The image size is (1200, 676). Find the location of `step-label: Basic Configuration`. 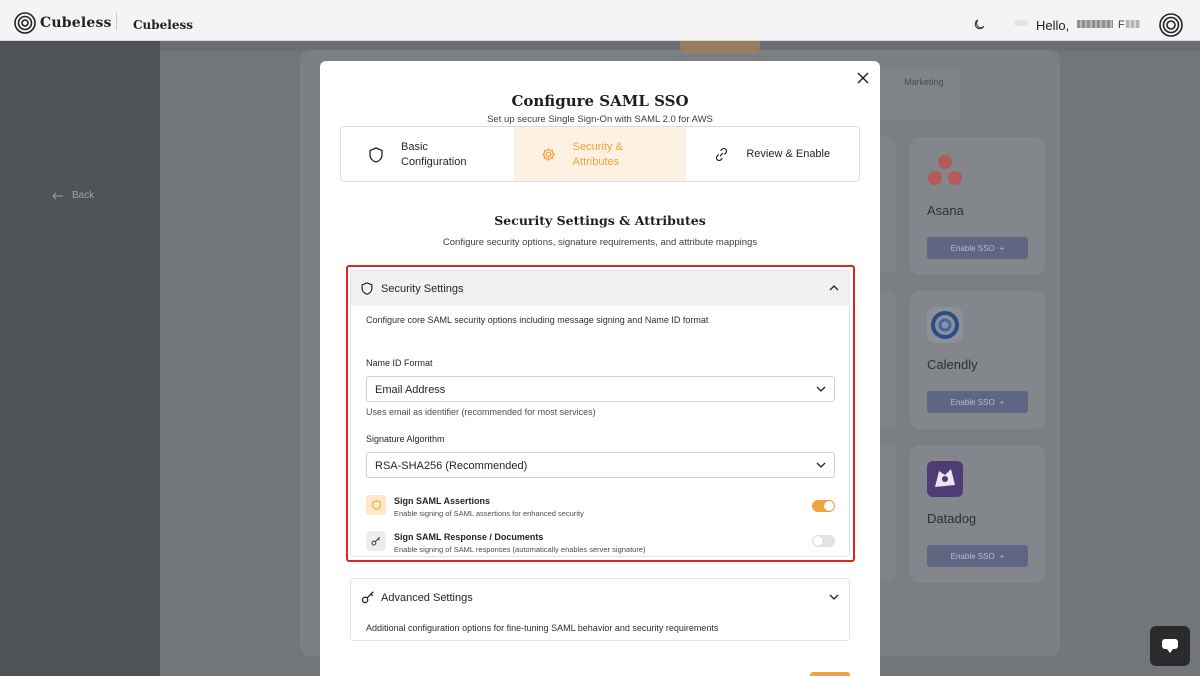

step-label: Basic Configuration is located at coordinates (433, 155).